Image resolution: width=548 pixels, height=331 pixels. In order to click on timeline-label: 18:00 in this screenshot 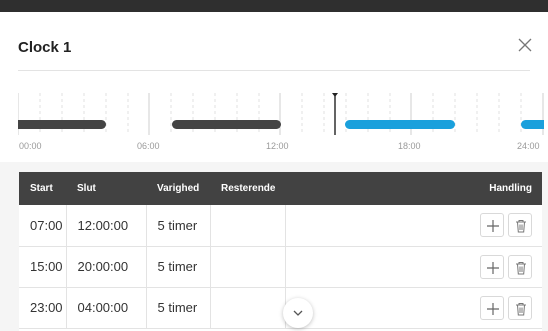, I will do `click(409, 146)`.